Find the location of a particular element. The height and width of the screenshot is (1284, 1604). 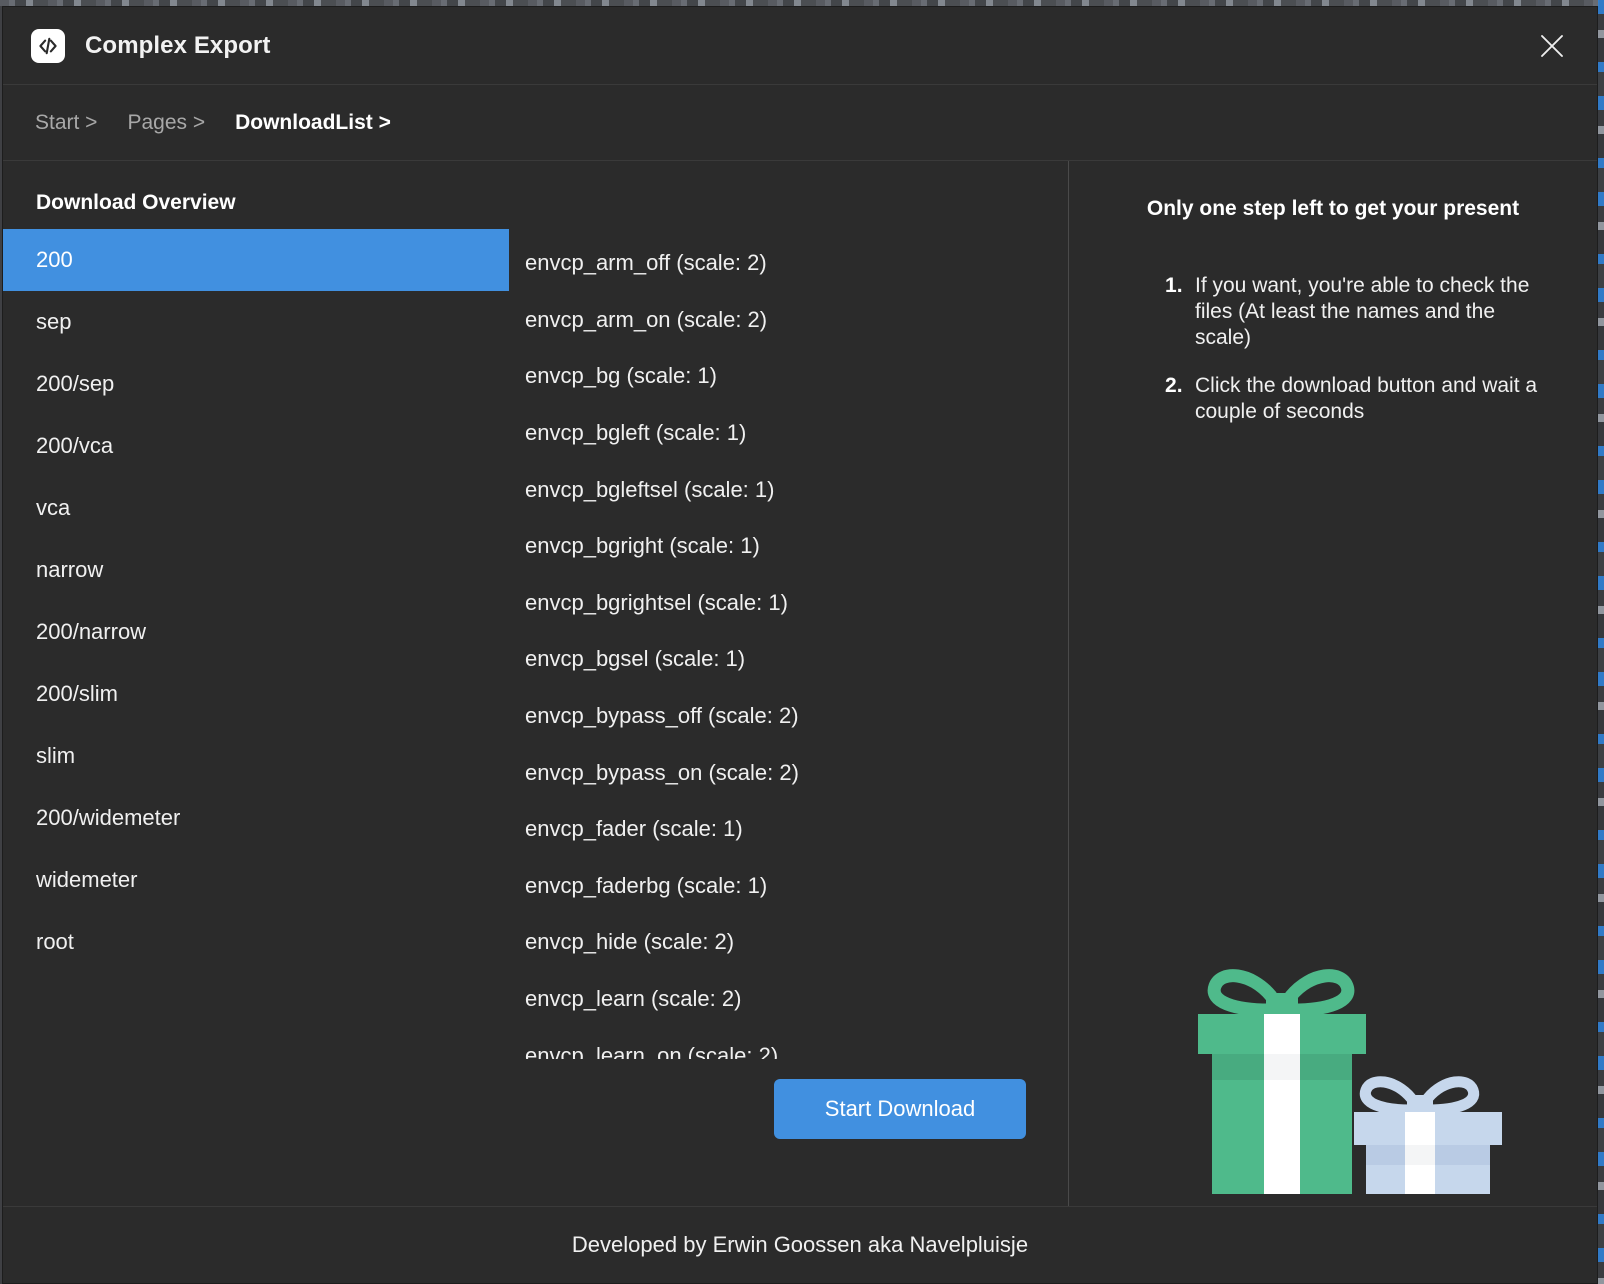

breadcrumb: Start > Pages > DownloadList > is located at coordinates (800, 123).